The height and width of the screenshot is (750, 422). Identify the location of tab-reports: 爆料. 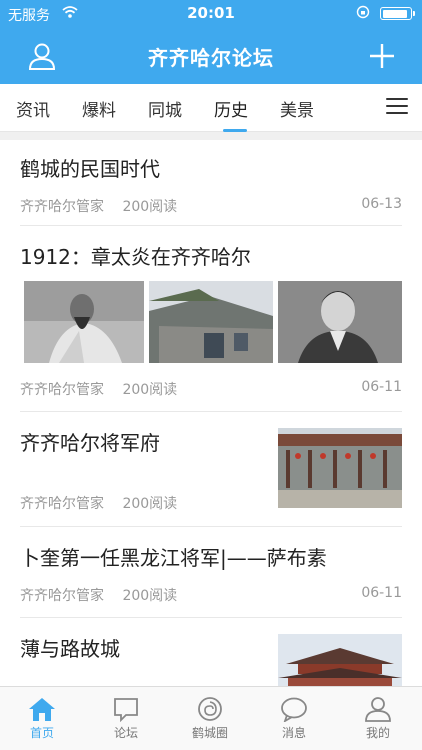
(99, 108).